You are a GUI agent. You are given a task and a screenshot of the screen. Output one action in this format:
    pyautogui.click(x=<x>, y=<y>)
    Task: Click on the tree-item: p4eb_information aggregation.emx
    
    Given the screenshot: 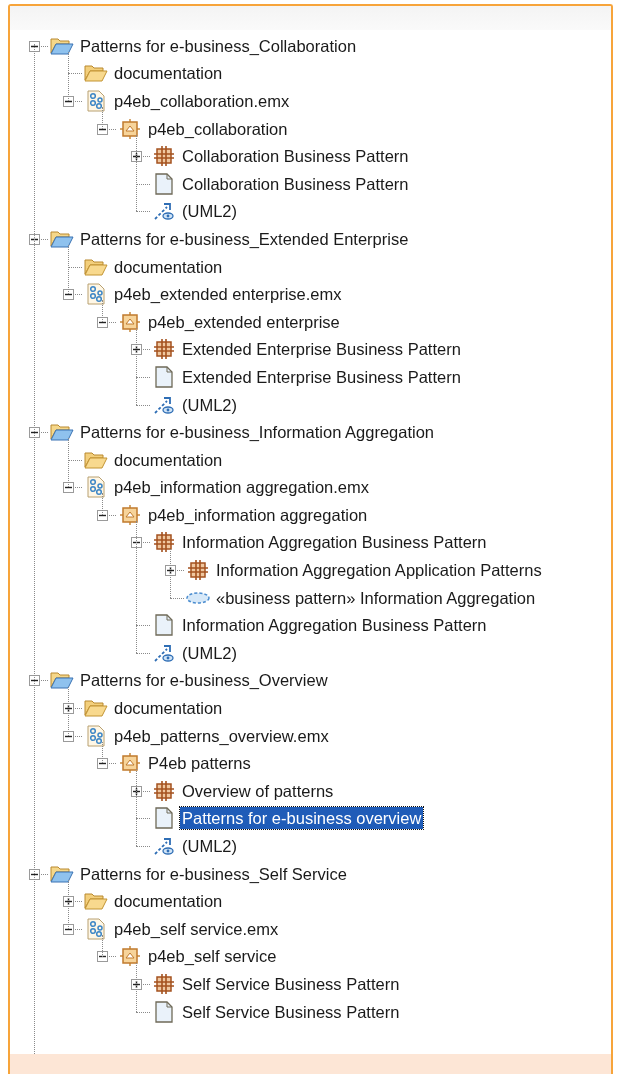 What is the action you would take?
    pyautogui.click(x=241, y=487)
    